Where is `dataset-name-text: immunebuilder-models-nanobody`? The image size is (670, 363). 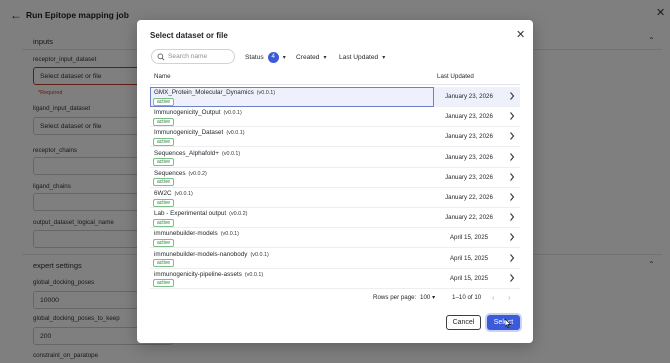
dataset-name-text: immunebuilder-models-nanobody is located at coordinates (201, 254).